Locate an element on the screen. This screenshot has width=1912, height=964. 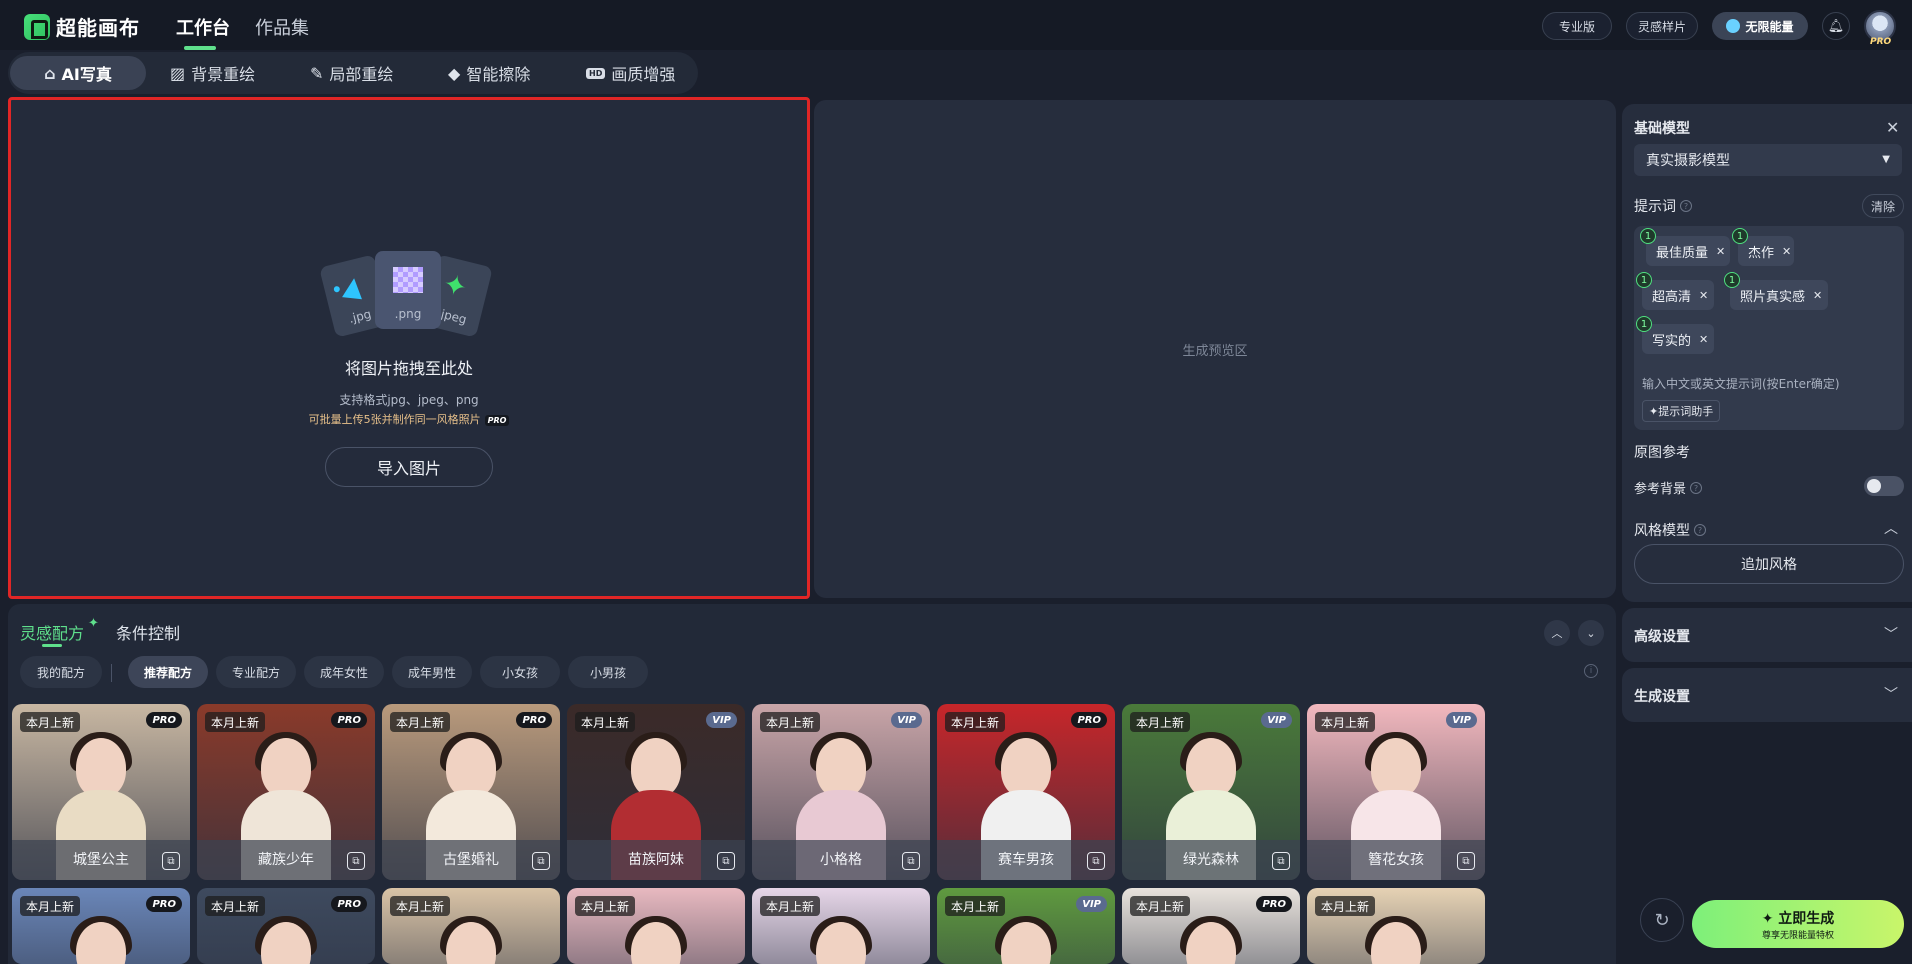
energy-icon is located at coordinates (1733, 26).